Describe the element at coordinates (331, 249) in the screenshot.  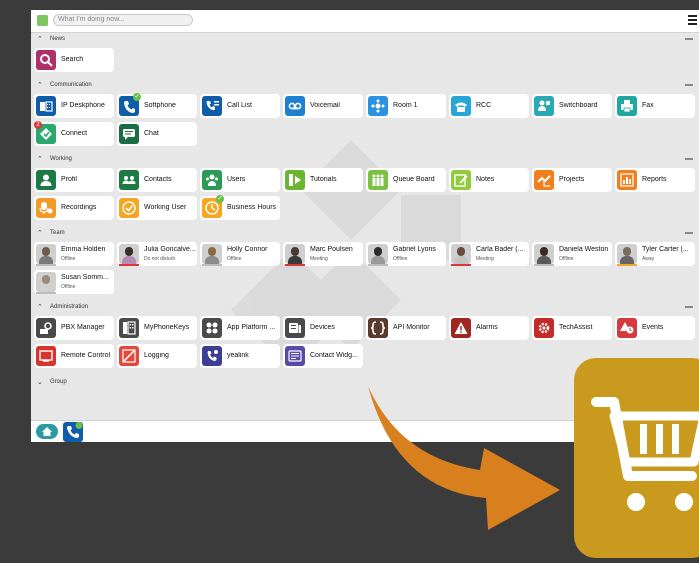
I see `member-name: Marc Poulsen` at that location.